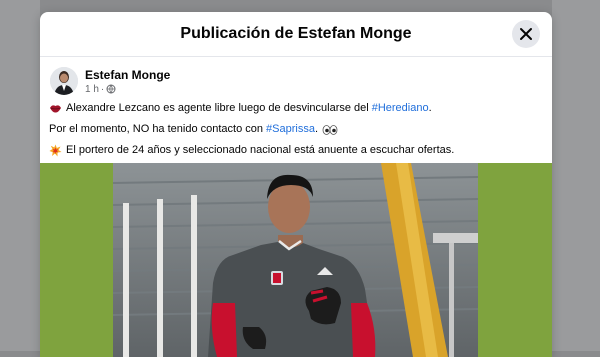  I want to click on eyes-emoji, so click(330, 129).